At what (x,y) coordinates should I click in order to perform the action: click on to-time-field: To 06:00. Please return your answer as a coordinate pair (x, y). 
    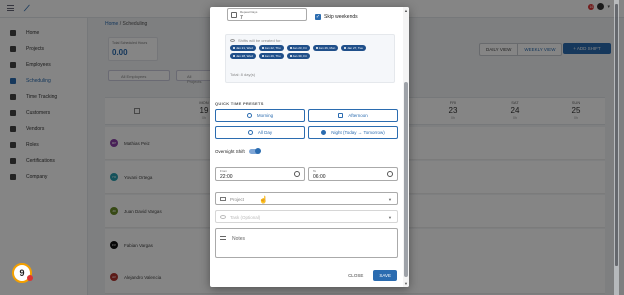
    Looking at the image, I should click on (353, 174).